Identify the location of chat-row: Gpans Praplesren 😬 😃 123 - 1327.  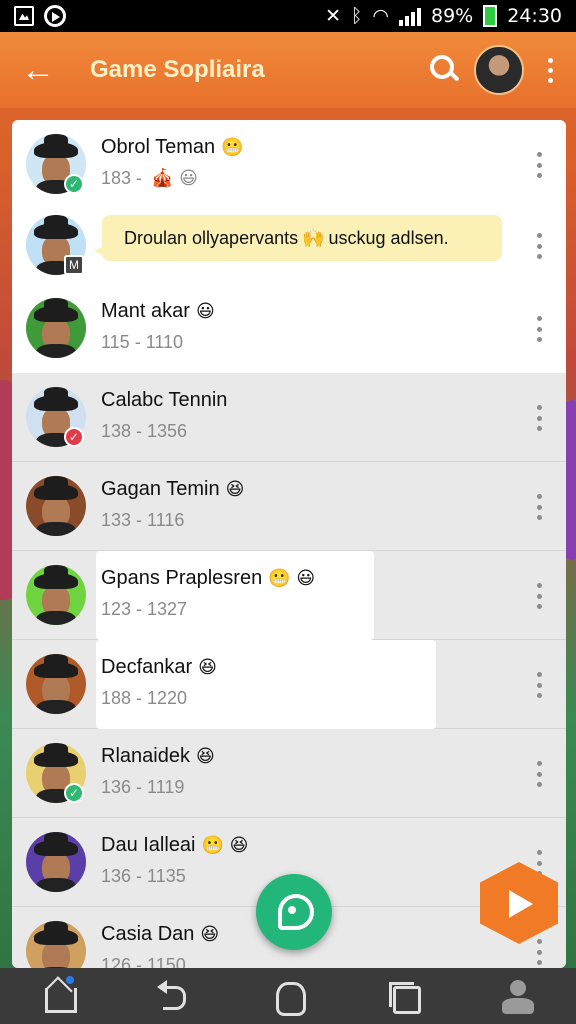
(289, 595).